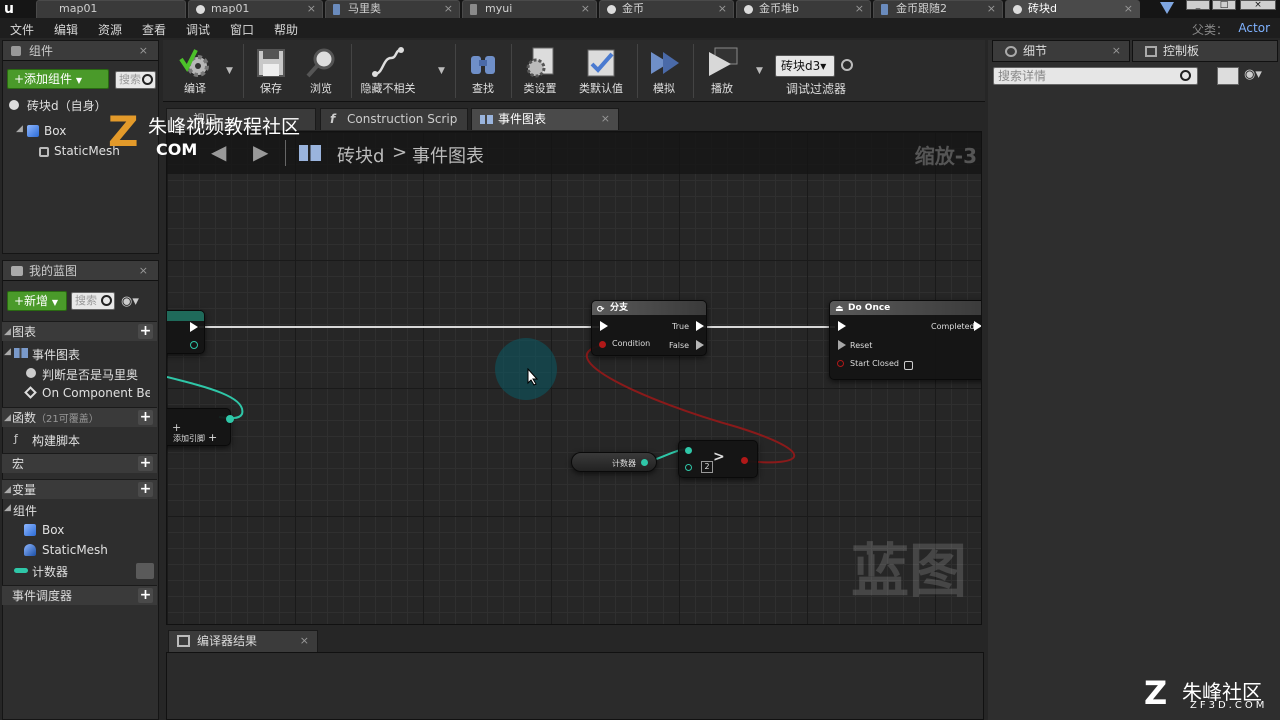  I want to click on compile-options-dropdown: ▼, so click(229, 71).